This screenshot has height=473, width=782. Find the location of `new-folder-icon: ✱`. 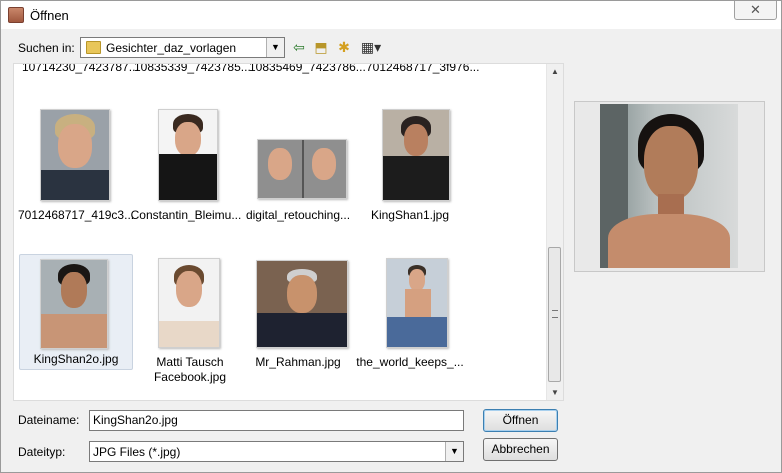

new-folder-icon: ✱ is located at coordinates (344, 47).